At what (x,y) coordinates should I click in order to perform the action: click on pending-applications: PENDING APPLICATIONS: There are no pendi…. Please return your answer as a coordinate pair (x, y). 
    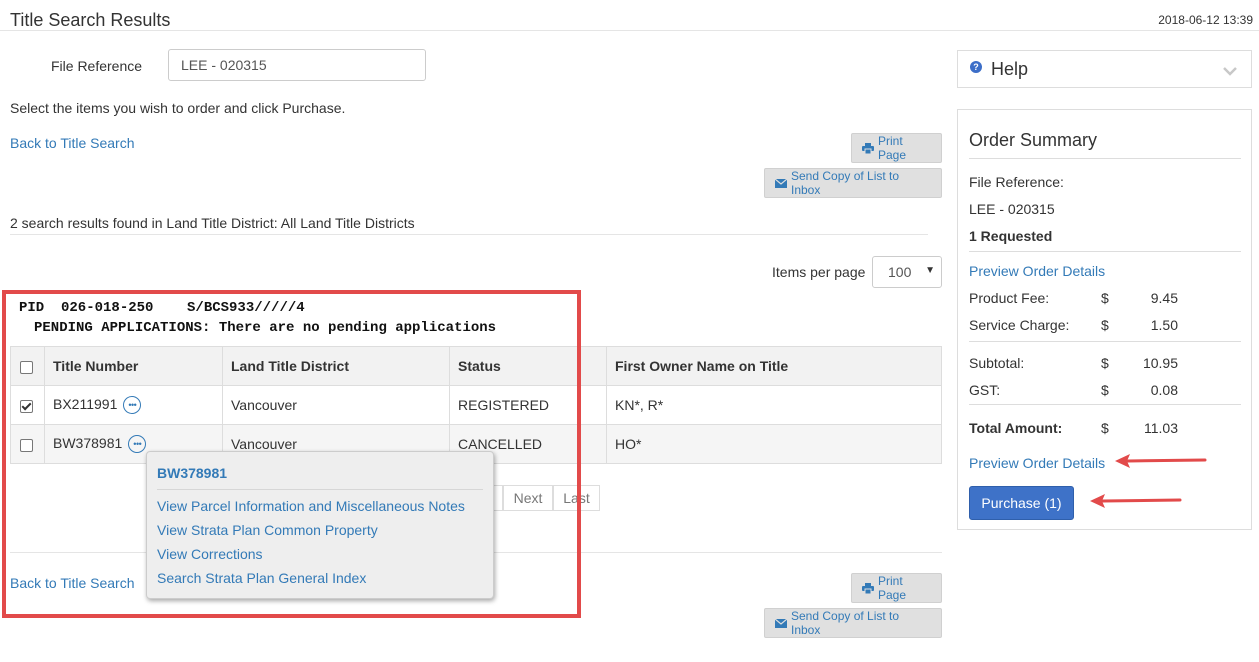
    Looking at the image, I should click on (265, 328).